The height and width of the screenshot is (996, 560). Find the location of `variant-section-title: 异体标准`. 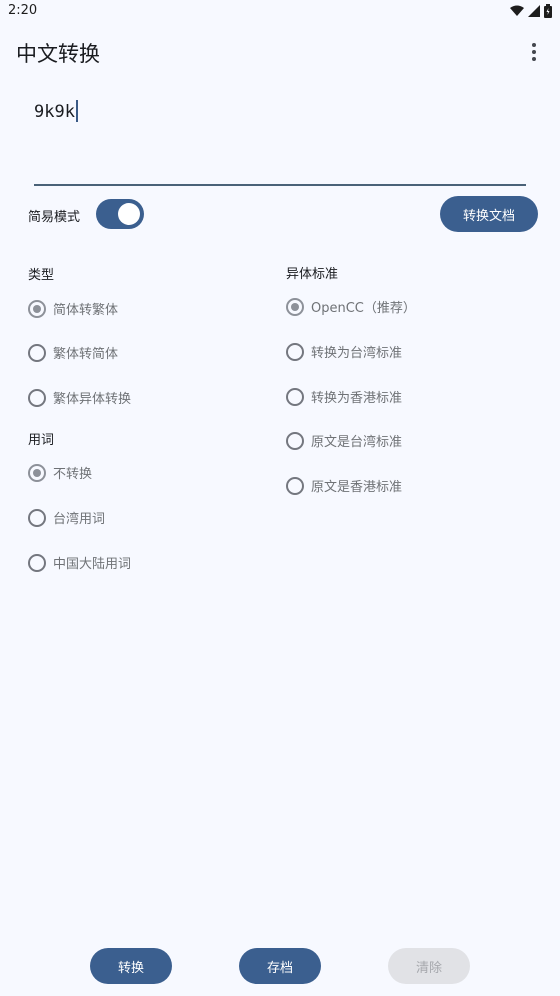

variant-section-title: 异体标准 is located at coordinates (312, 274).